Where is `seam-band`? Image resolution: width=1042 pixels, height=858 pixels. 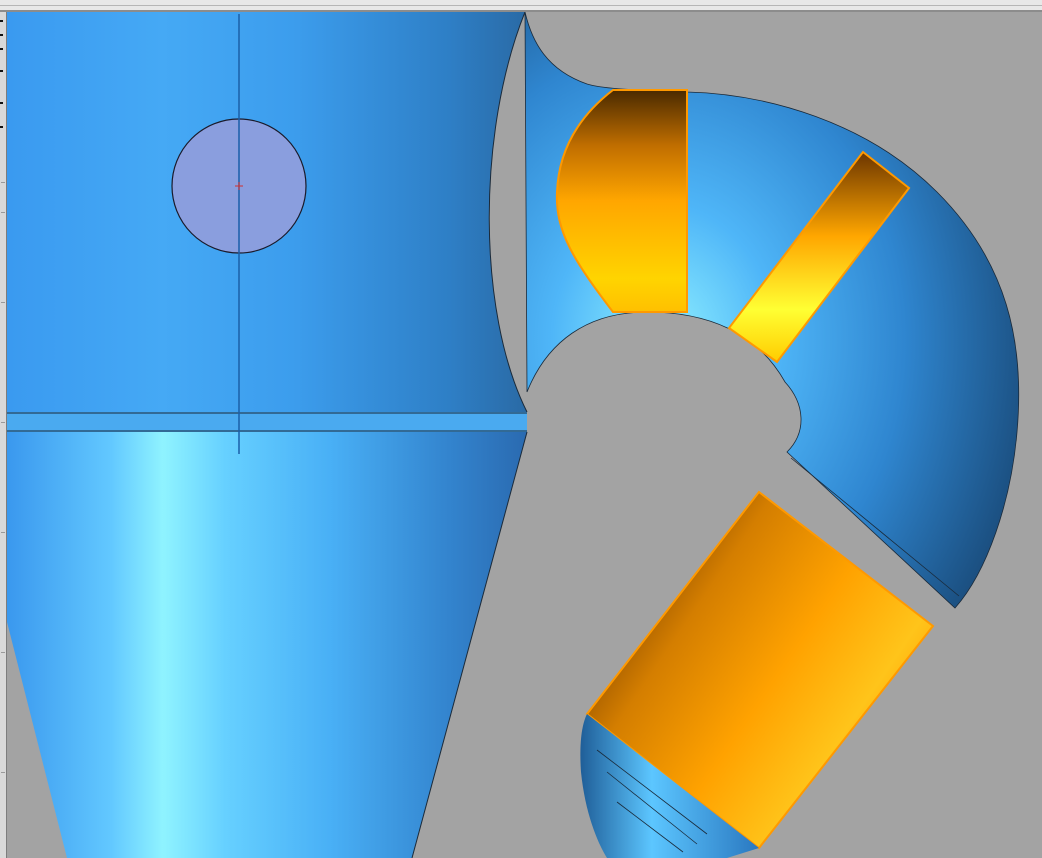
seam-band is located at coordinates (267, 422).